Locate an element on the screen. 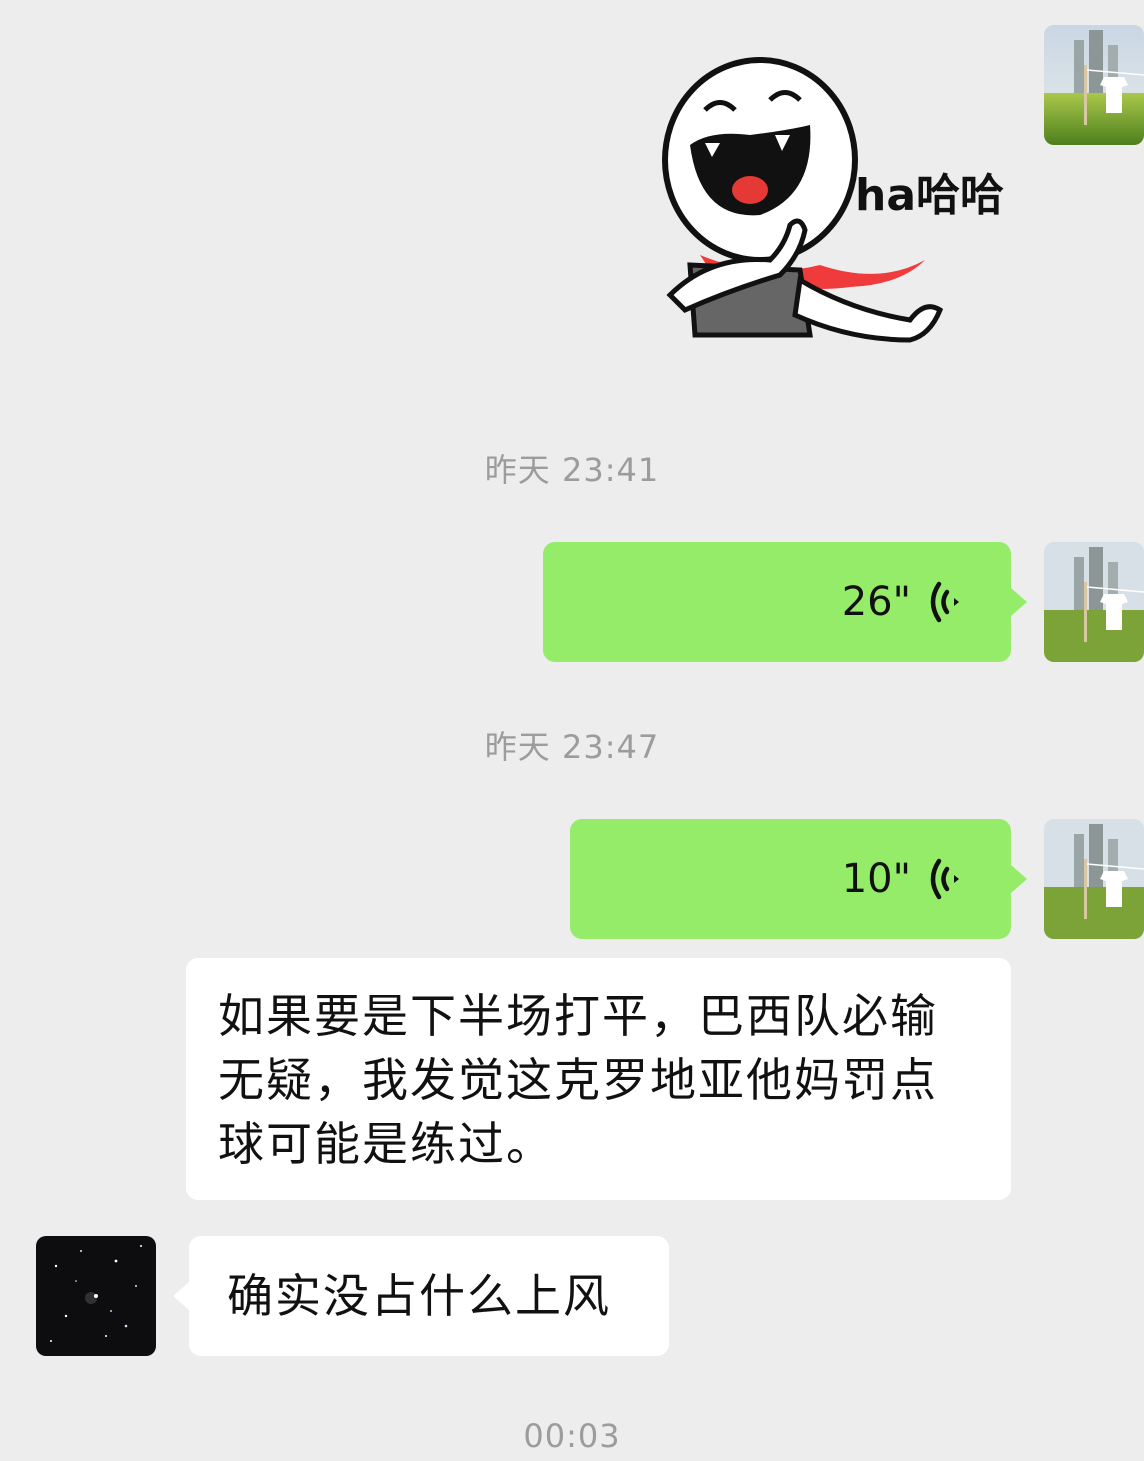 Image resolution: width=1144 pixels, height=1461 pixels. sticker-text: ha哈哈 is located at coordinates (929, 195).